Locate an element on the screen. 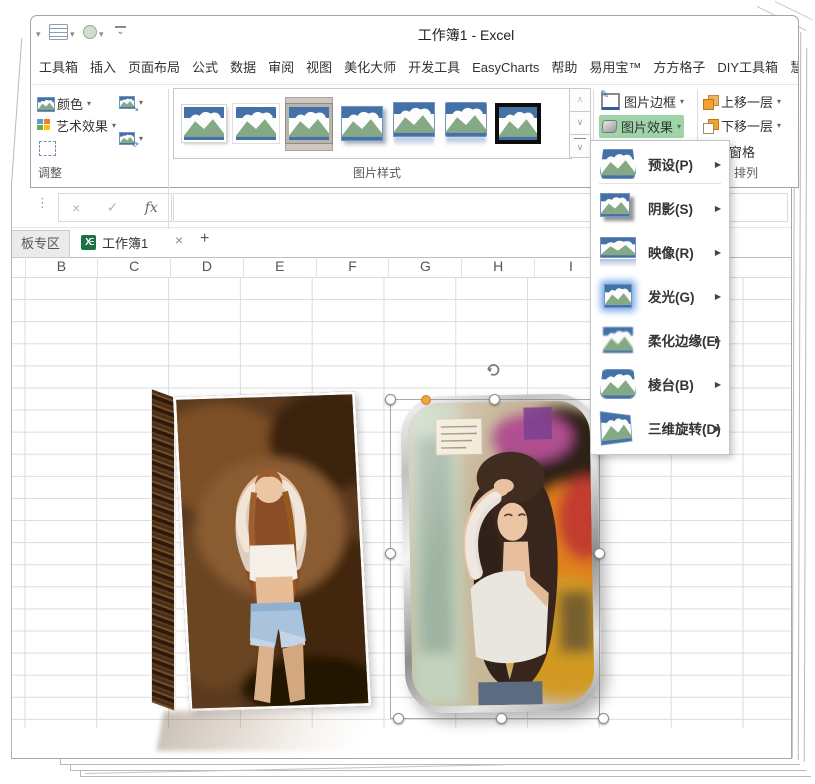 The height and width of the screenshot is (784, 815). column-header: E is located at coordinates (280, 267).